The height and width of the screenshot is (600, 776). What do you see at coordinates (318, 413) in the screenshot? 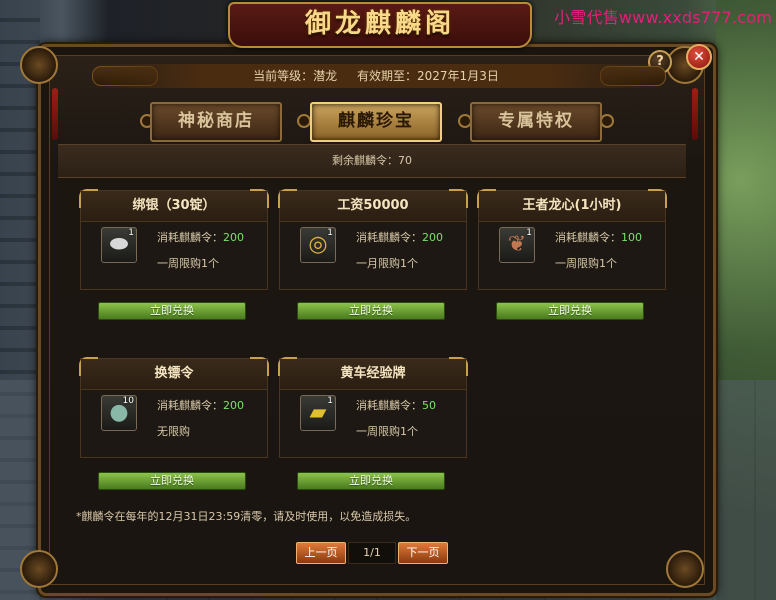
I see `yellow-cart-icon: ▰ 1` at bounding box center [318, 413].